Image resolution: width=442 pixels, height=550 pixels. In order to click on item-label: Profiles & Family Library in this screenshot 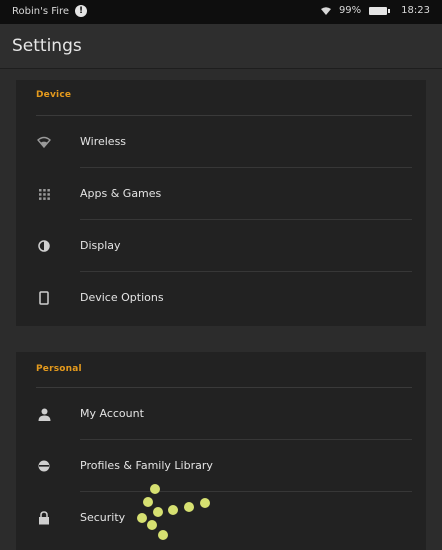, I will do `click(146, 465)`.